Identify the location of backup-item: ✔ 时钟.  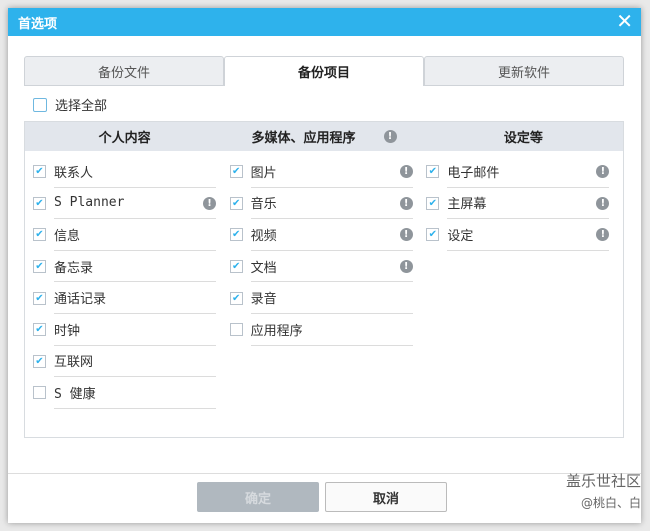
(124, 330).